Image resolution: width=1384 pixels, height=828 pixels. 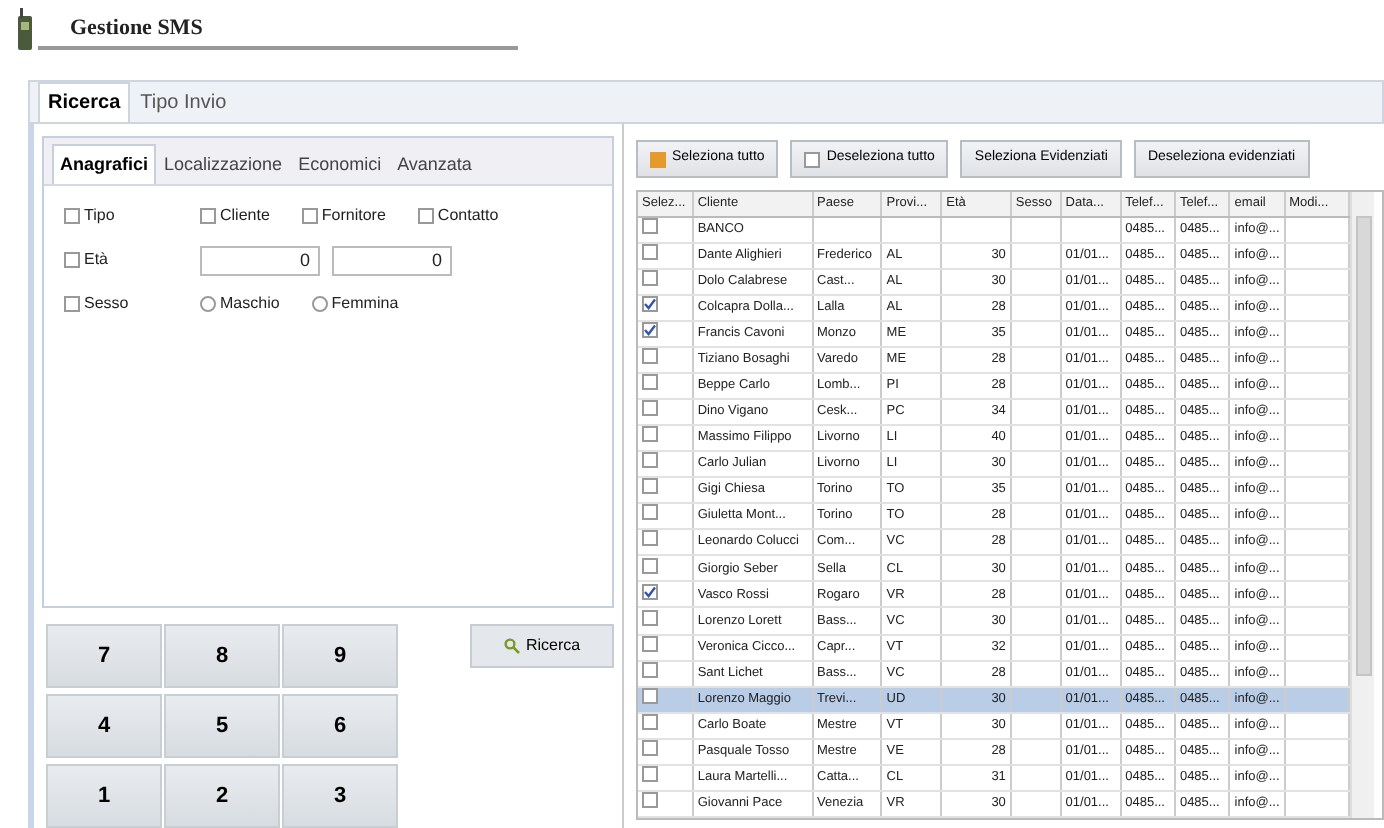 I want to click on keypad-key: 8, so click(x=222, y=656).